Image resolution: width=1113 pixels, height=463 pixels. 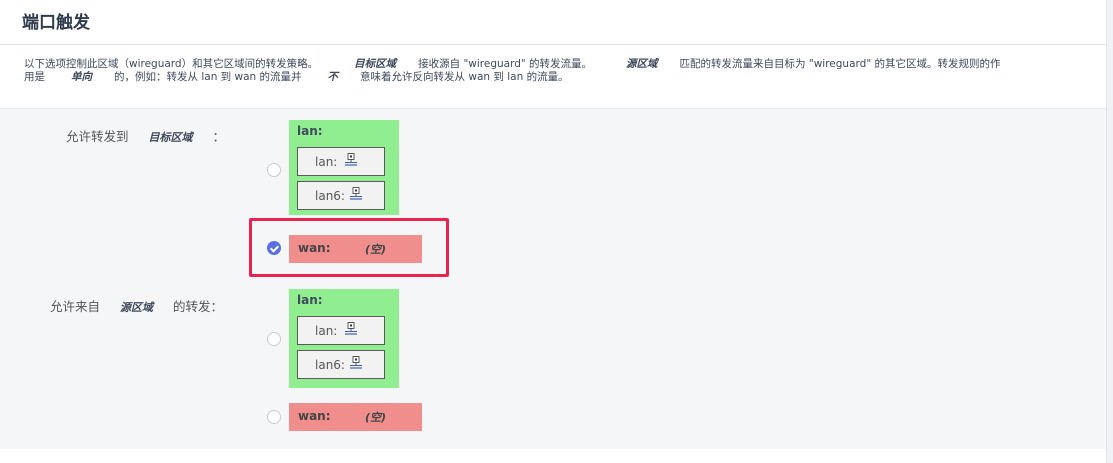 I want to click on desc-part-5: 的，例如：转发从 lan 到 wan 的流量并, so click(x=208, y=77).